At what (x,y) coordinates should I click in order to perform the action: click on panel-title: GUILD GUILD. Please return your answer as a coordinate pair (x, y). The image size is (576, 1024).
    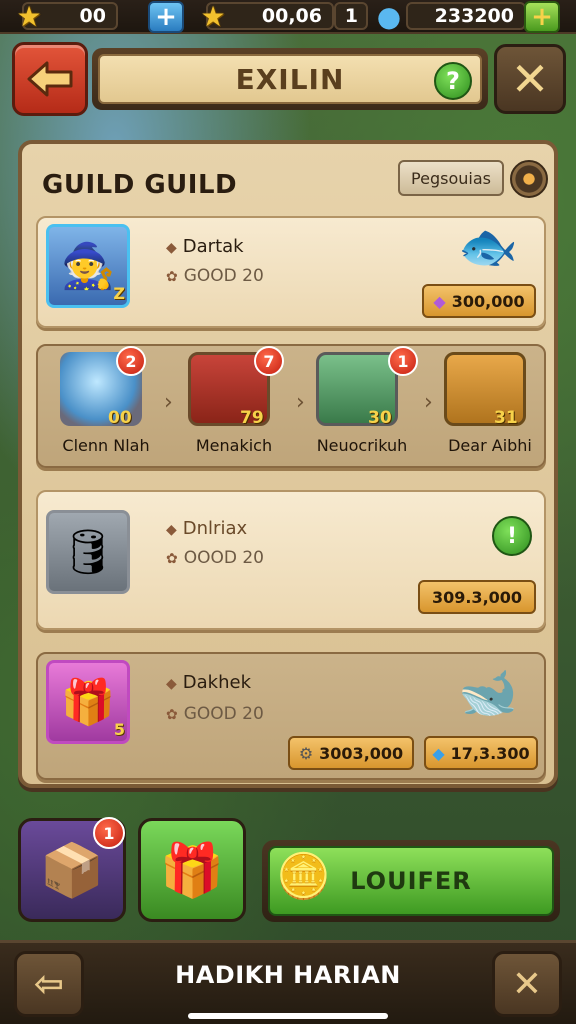
    Looking at the image, I should click on (140, 185).